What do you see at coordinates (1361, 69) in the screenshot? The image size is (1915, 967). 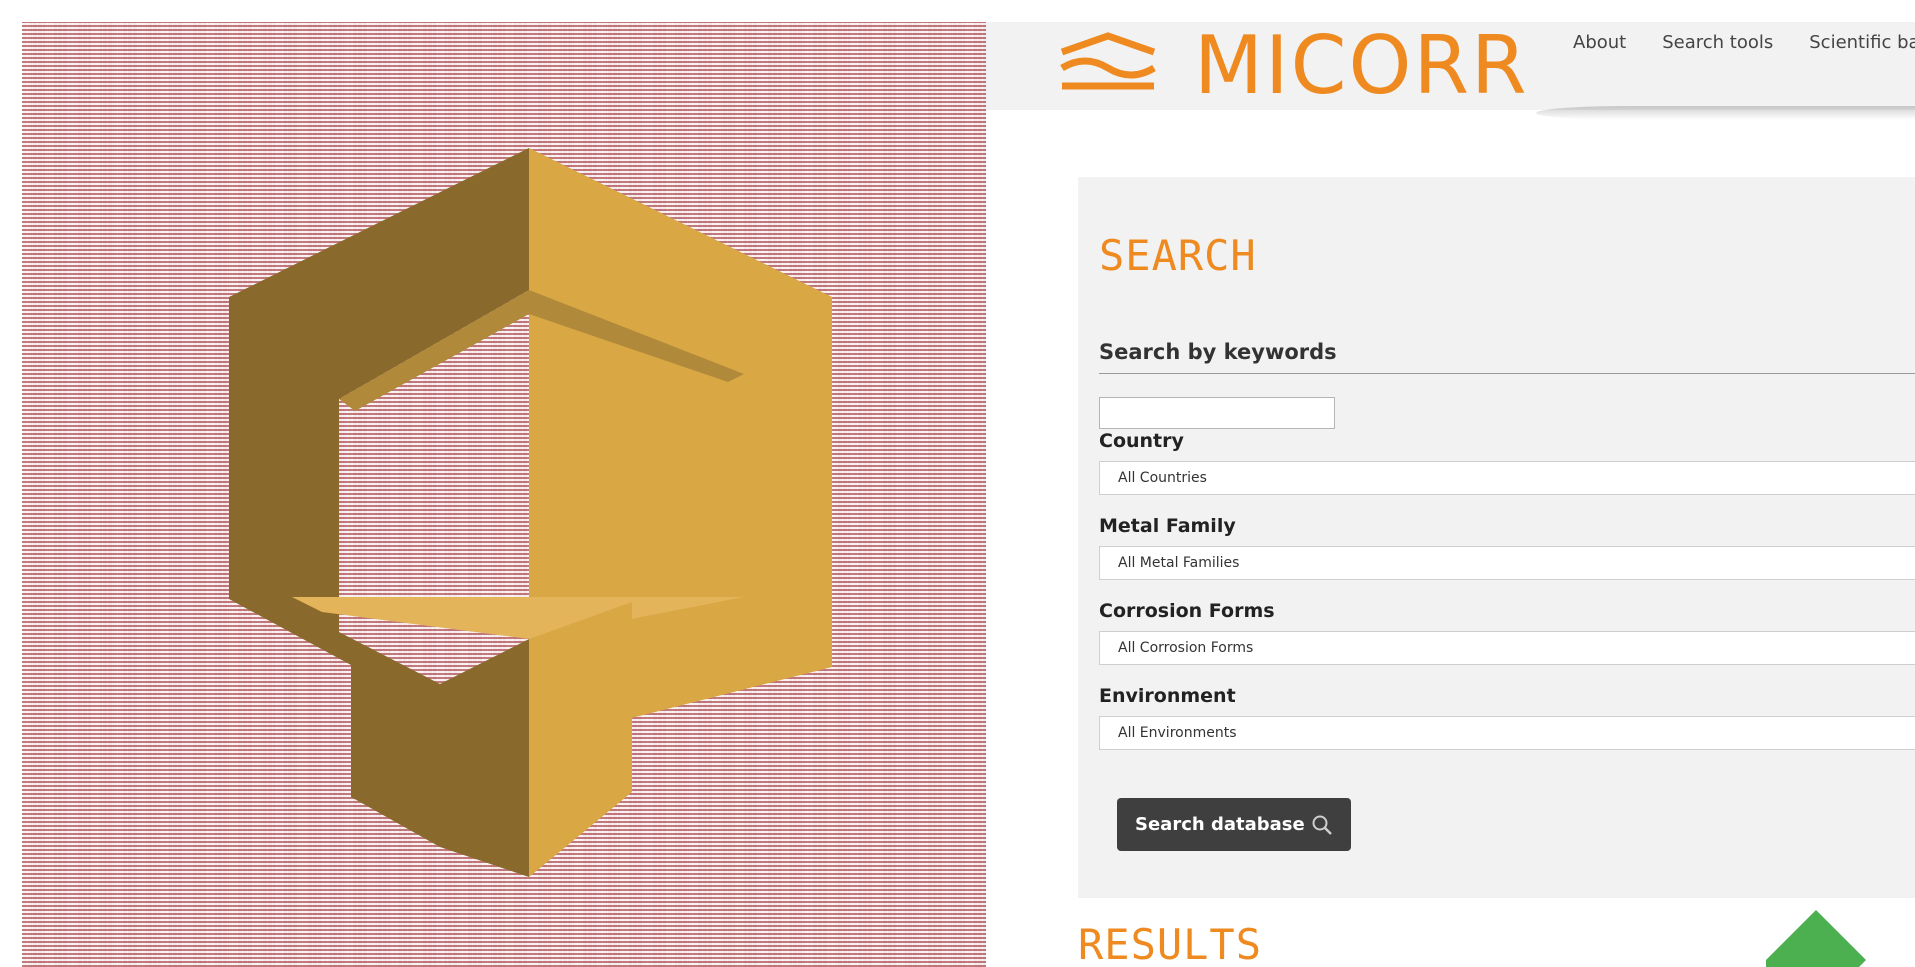 I see `brand-name: MICORR` at bounding box center [1361, 69].